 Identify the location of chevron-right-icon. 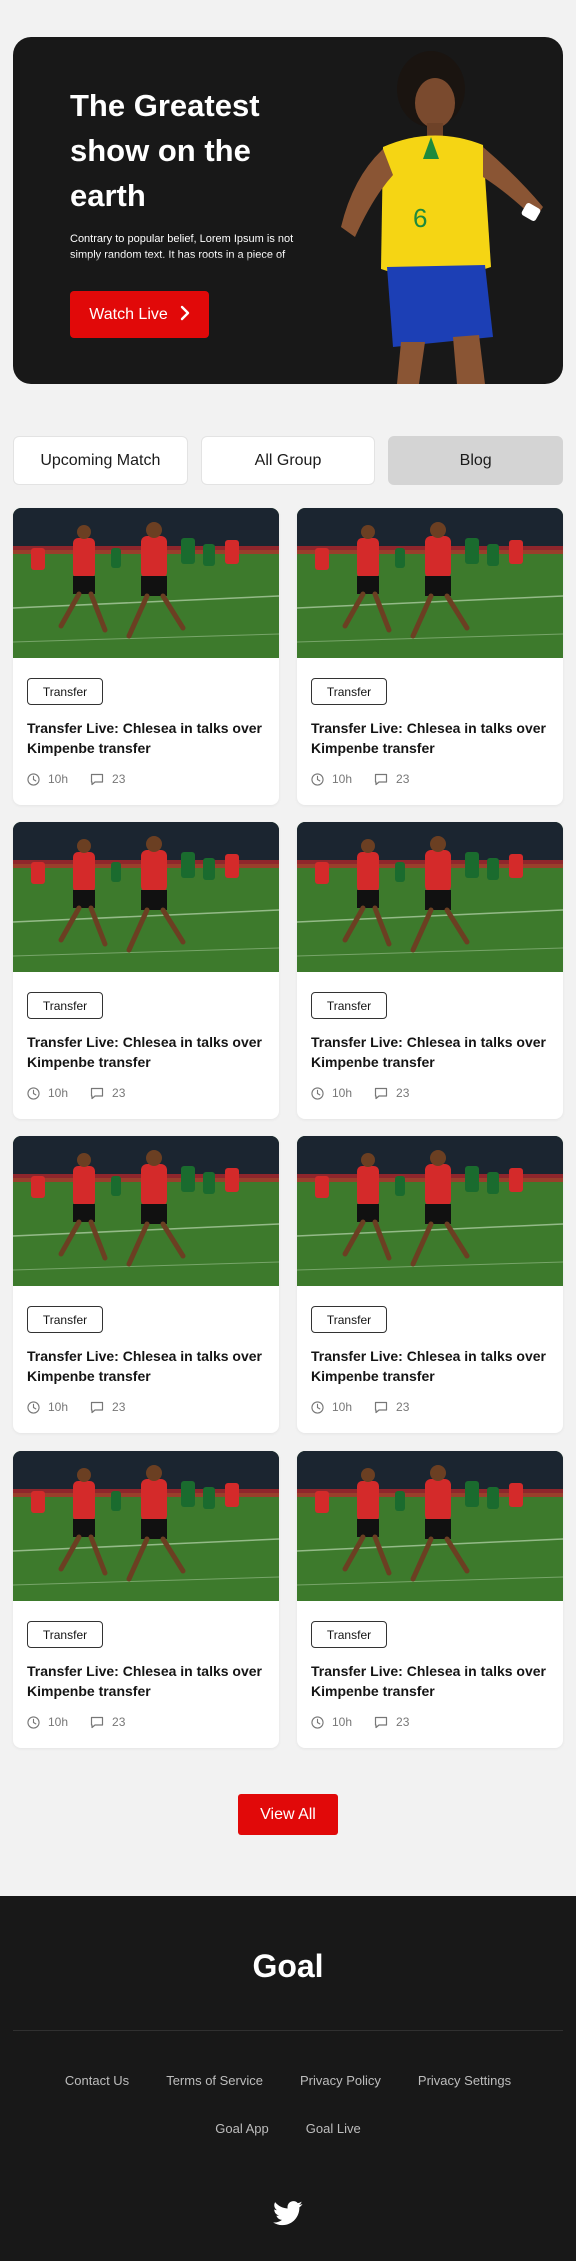
(185, 315).